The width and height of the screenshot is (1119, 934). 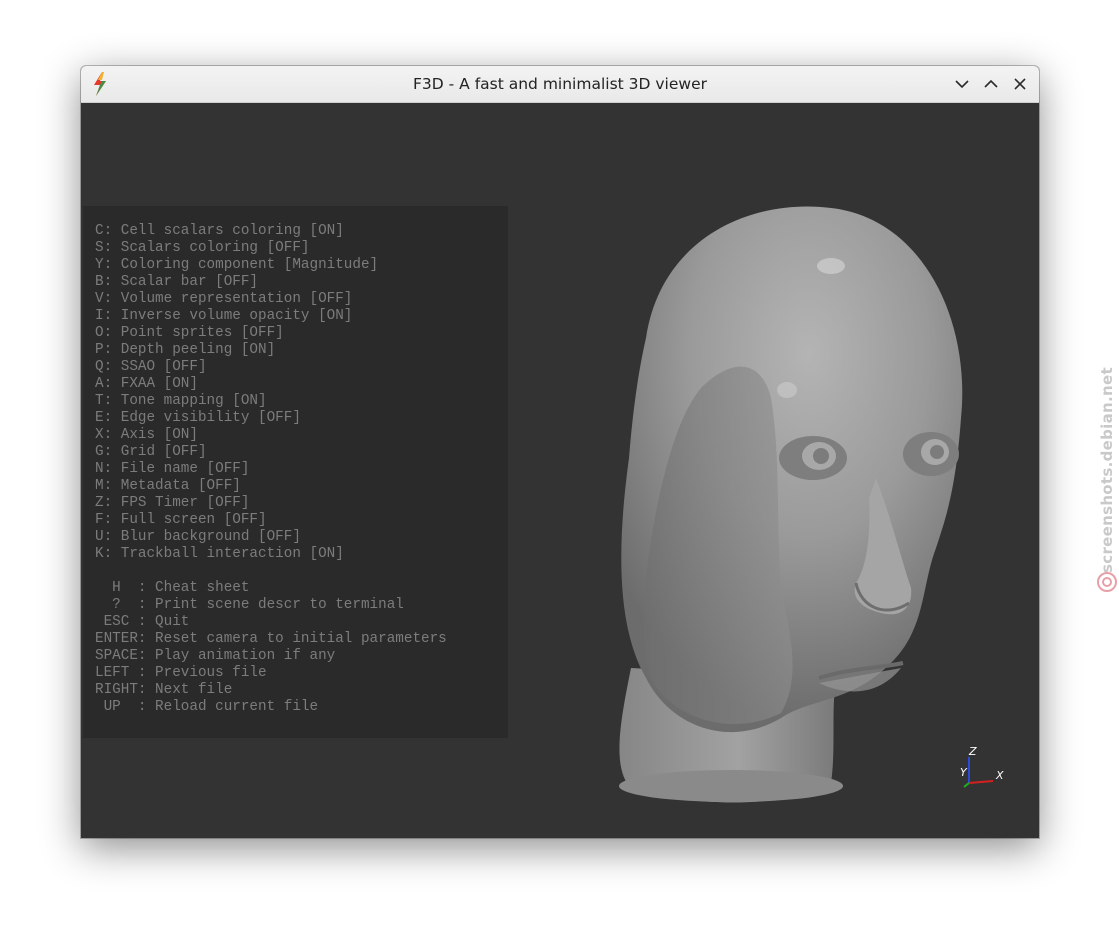 I want to click on watermark-text: screenshots.debian.net, so click(x=1107, y=470).